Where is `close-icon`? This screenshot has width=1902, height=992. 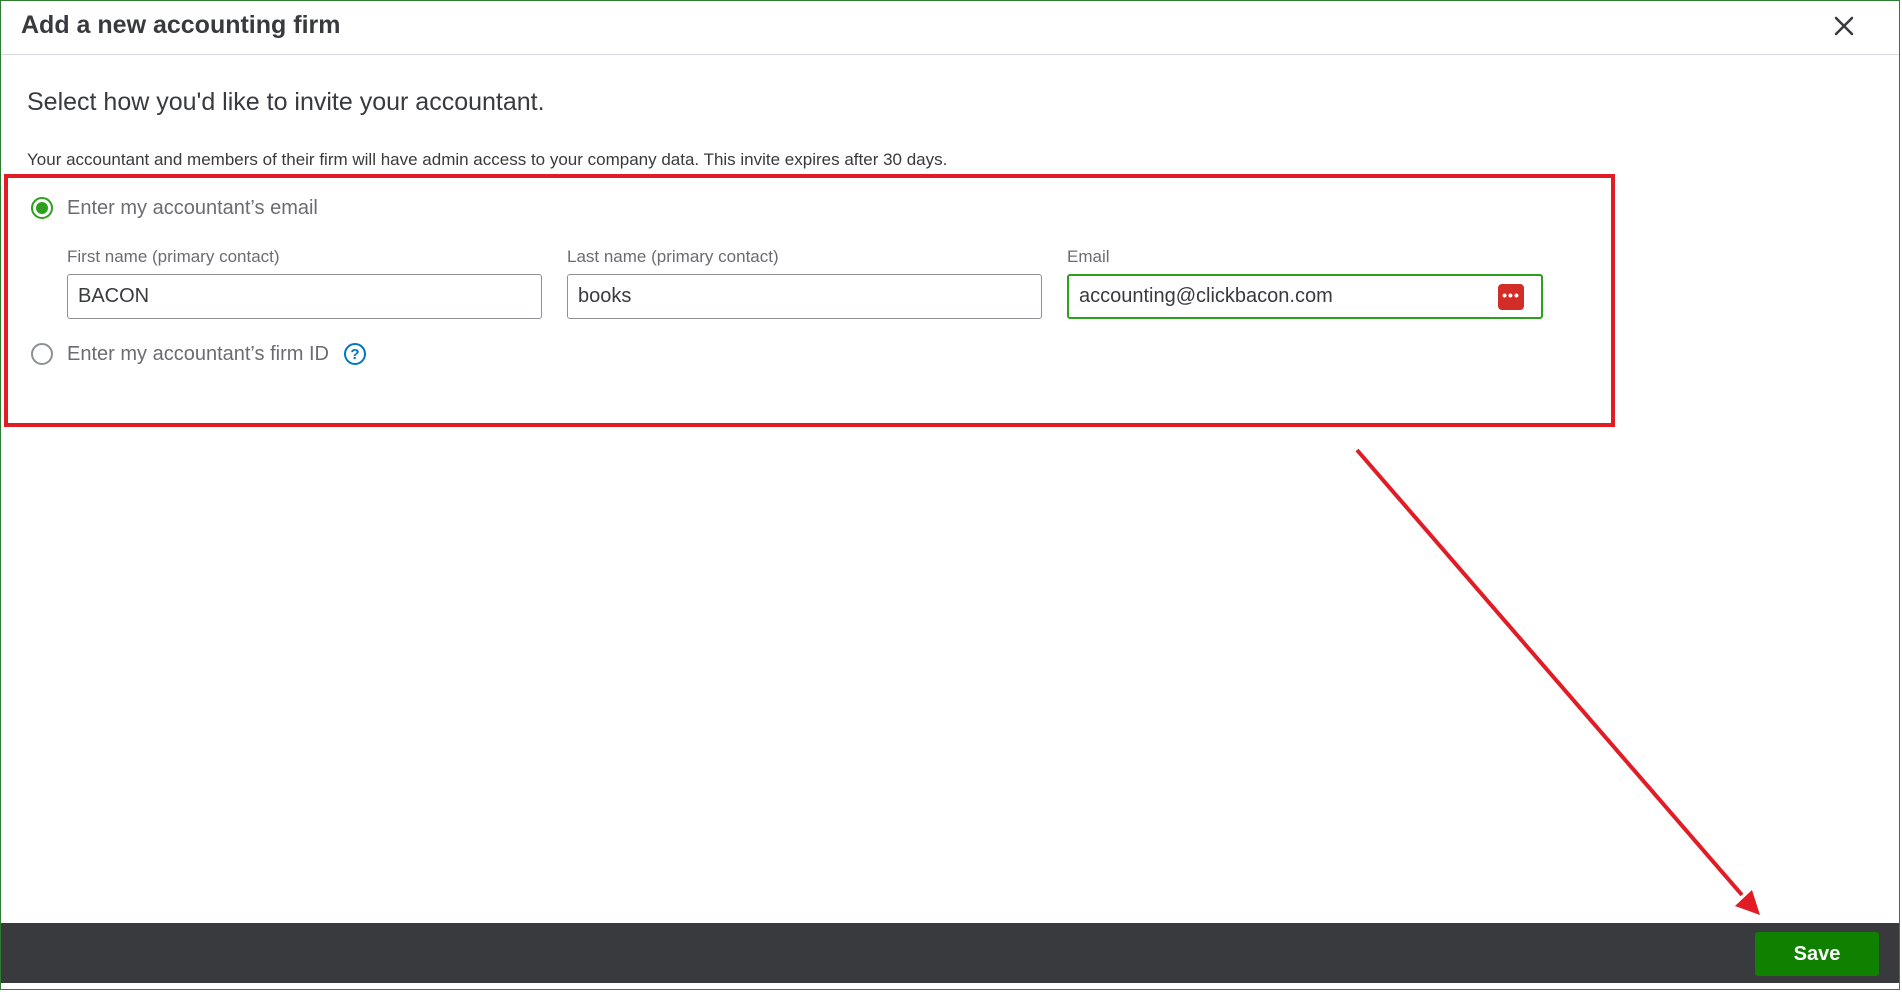
close-icon is located at coordinates (1844, 26).